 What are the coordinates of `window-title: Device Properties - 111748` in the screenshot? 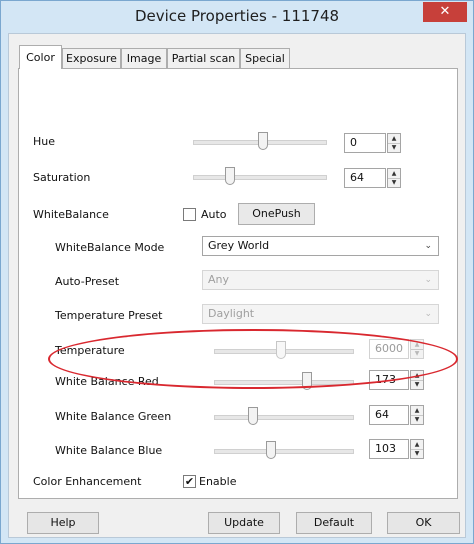 It's located at (237, 16).